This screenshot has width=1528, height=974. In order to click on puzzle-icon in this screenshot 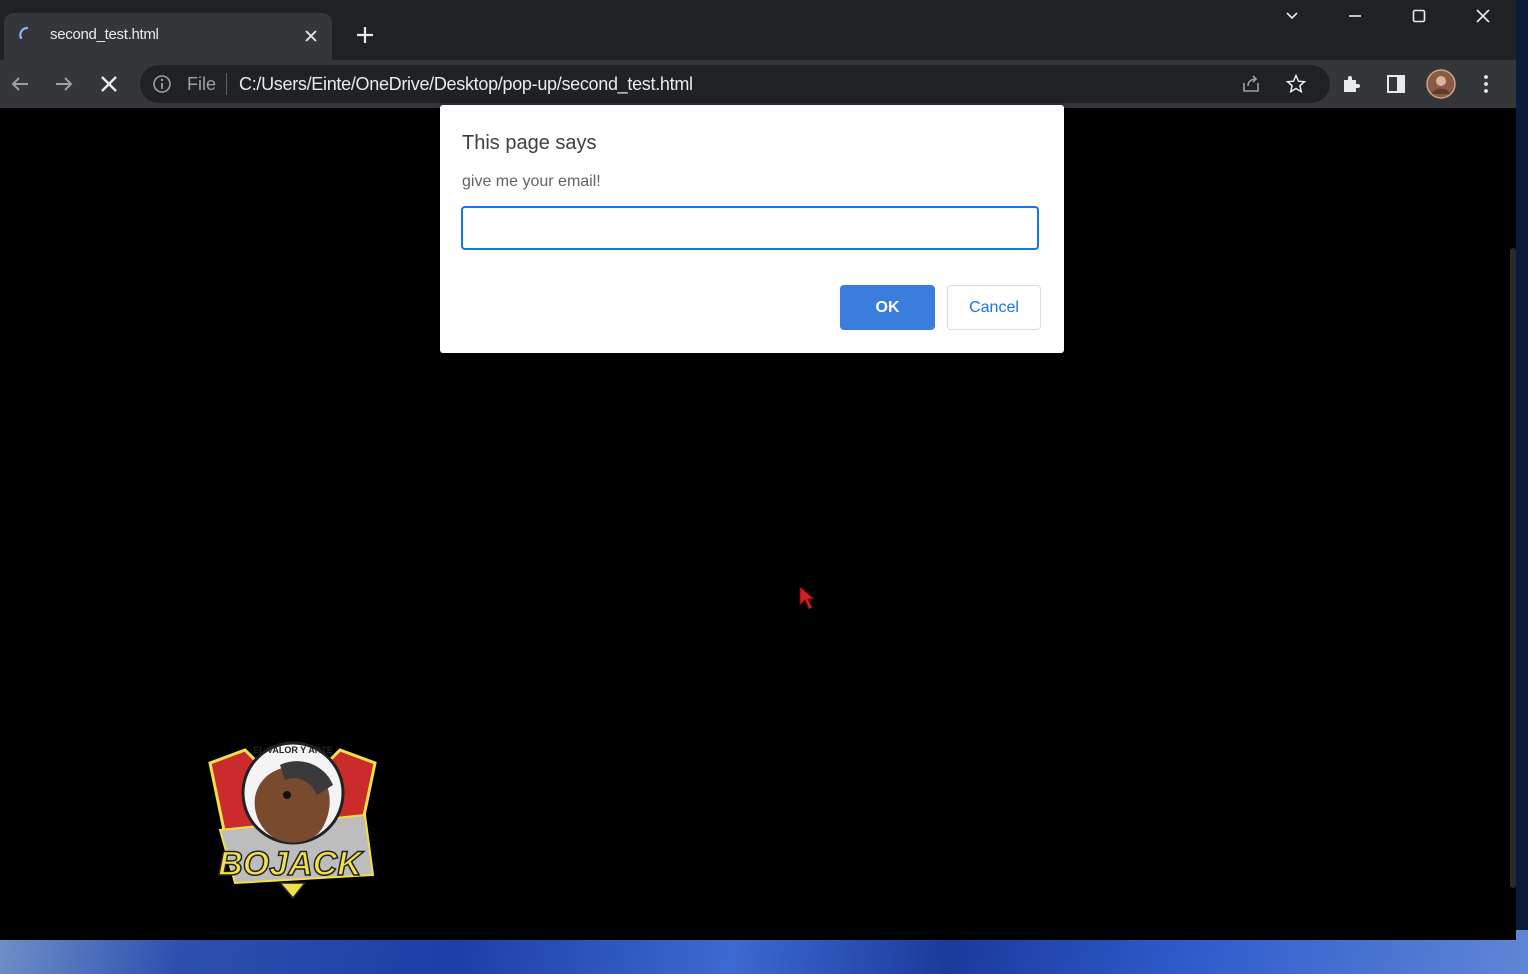, I will do `click(1352, 84)`.